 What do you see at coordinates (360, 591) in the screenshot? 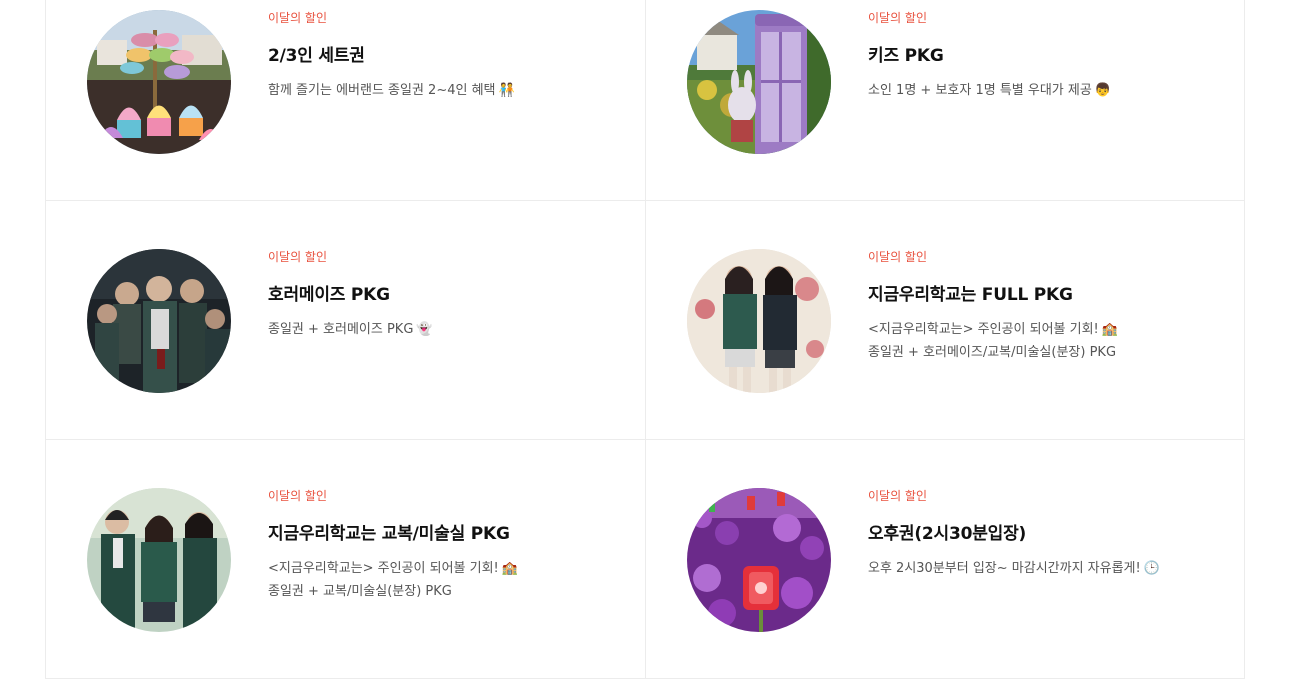
I see `description-line: 종일권 + 교복/미술실(분장) PKG` at bounding box center [360, 591].